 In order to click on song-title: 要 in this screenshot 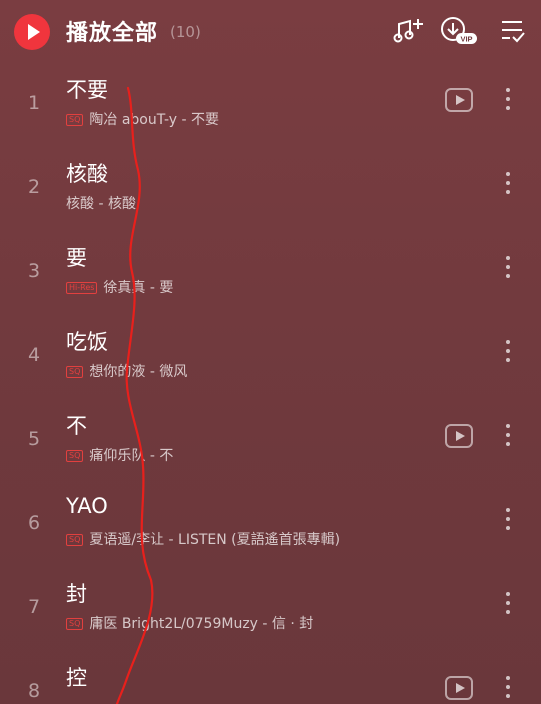, I will do `click(76, 258)`.